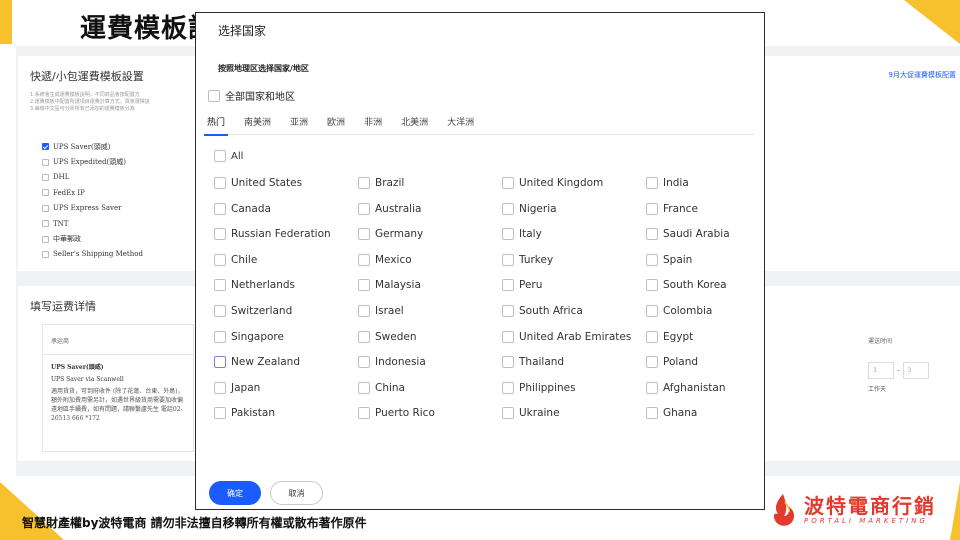 This screenshot has width=960, height=540. Describe the element at coordinates (228, 156) in the screenshot. I see `all-countries-checkbox: All` at that location.